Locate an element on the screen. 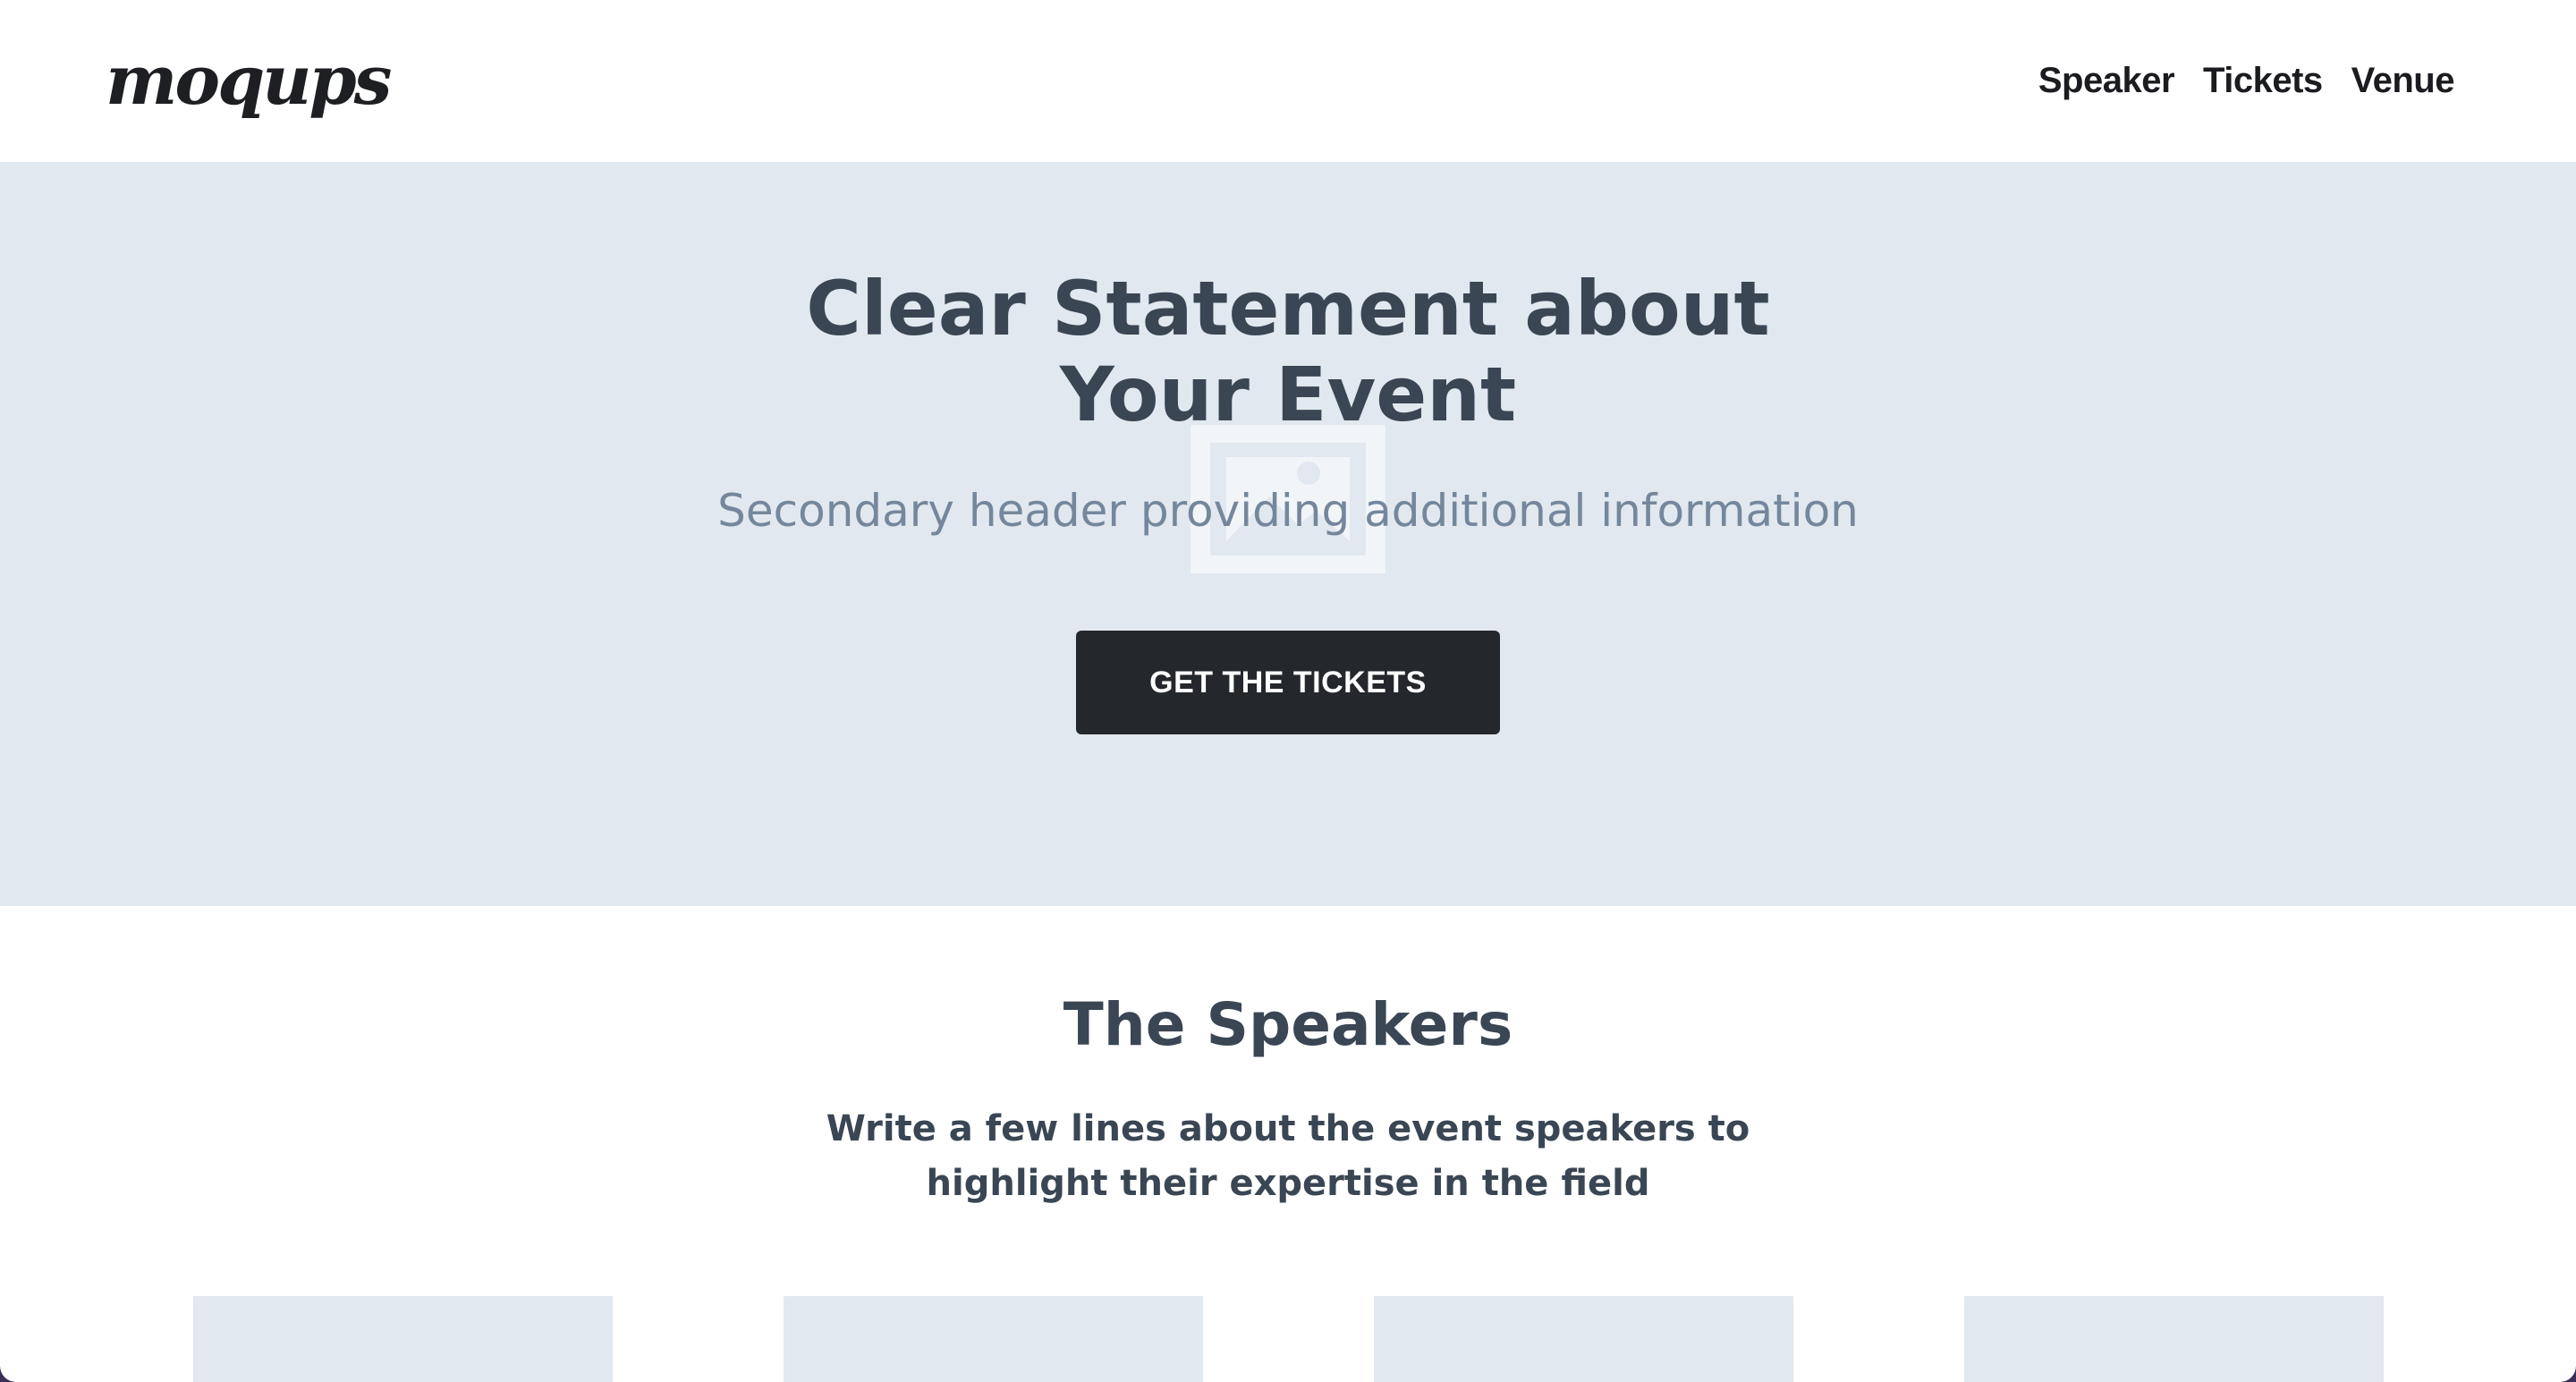 This screenshot has width=2576, height=1382. nav-link-tickets: Tickets is located at coordinates (2263, 81).